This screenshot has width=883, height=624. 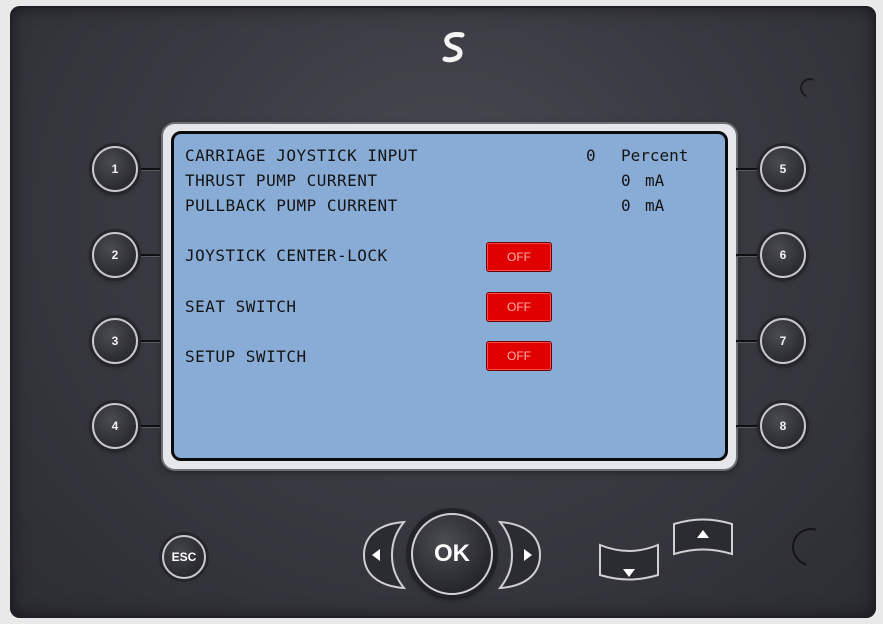 I want to click on ok-button: OK, so click(x=452, y=554).